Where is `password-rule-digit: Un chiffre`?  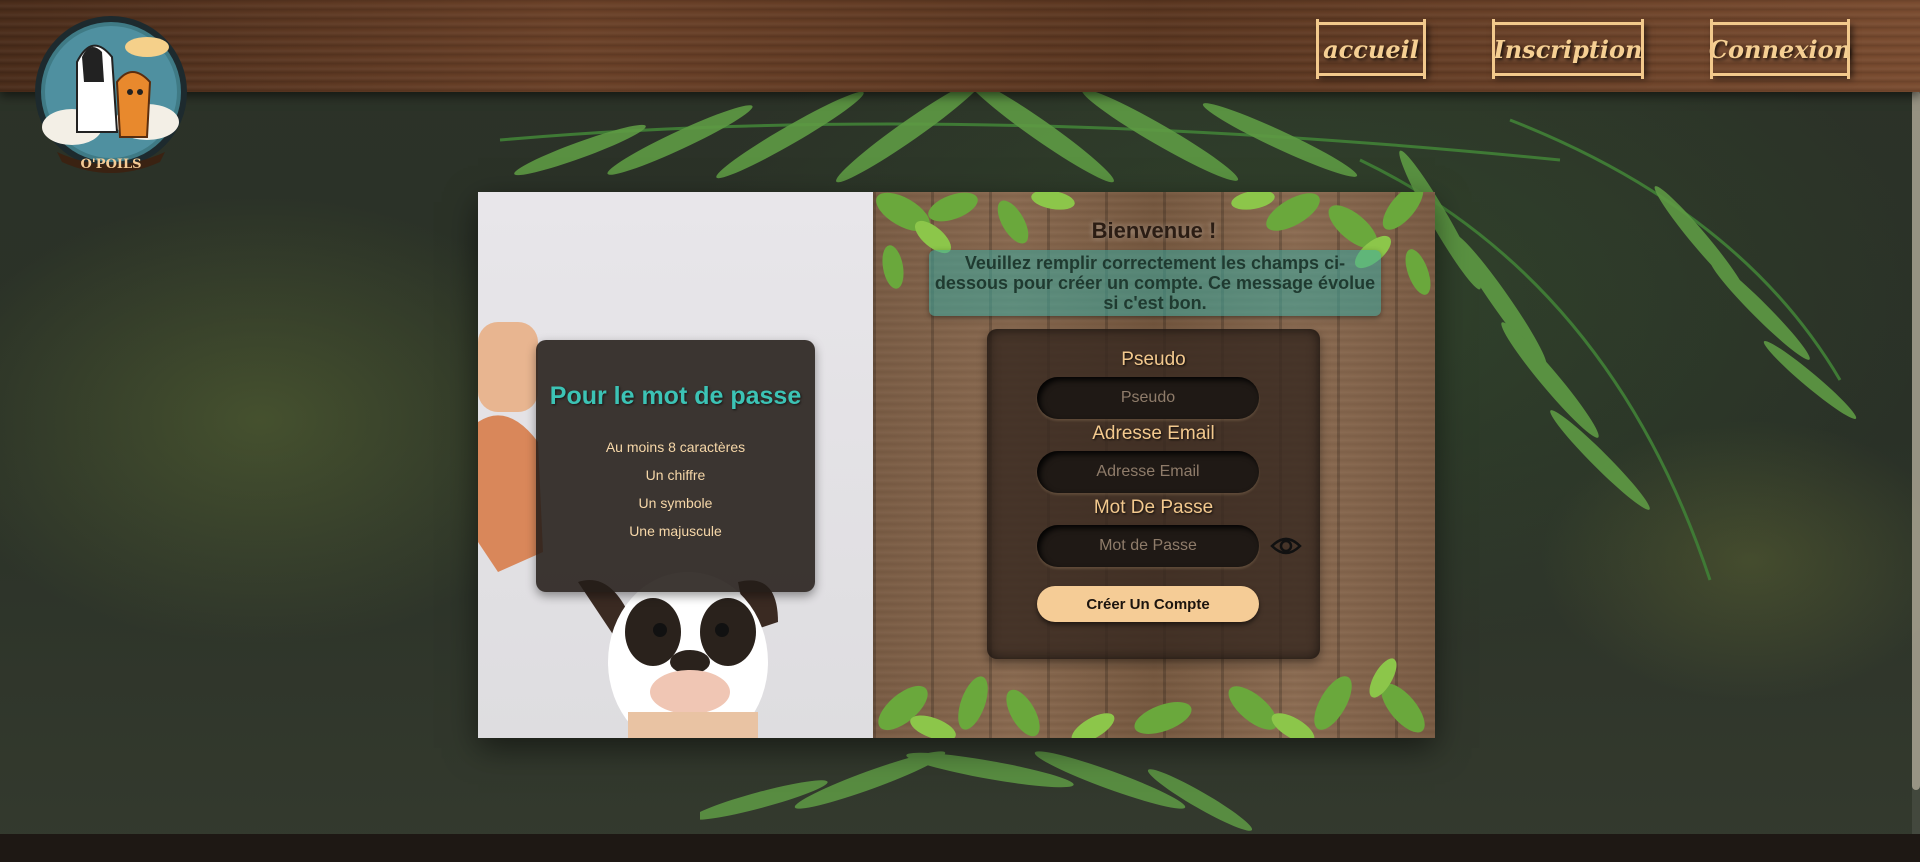 password-rule-digit: Un chiffre is located at coordinates (675, 475).